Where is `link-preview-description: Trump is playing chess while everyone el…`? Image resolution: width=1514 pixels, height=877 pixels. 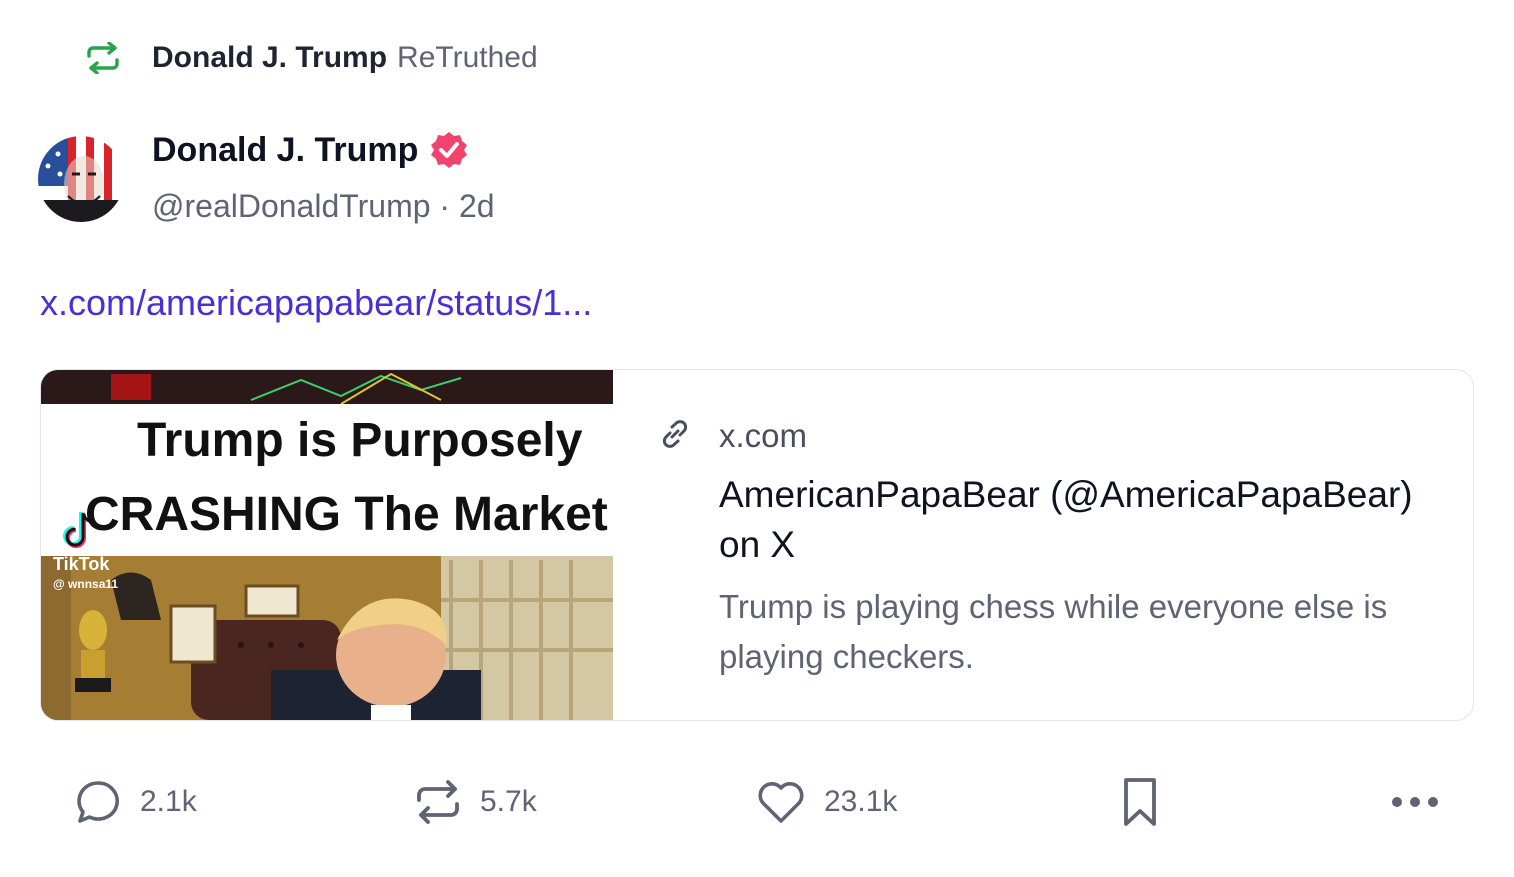
link-preview-description: Trump is playing chess while everyone el… is located at coordinates (1053, 631).